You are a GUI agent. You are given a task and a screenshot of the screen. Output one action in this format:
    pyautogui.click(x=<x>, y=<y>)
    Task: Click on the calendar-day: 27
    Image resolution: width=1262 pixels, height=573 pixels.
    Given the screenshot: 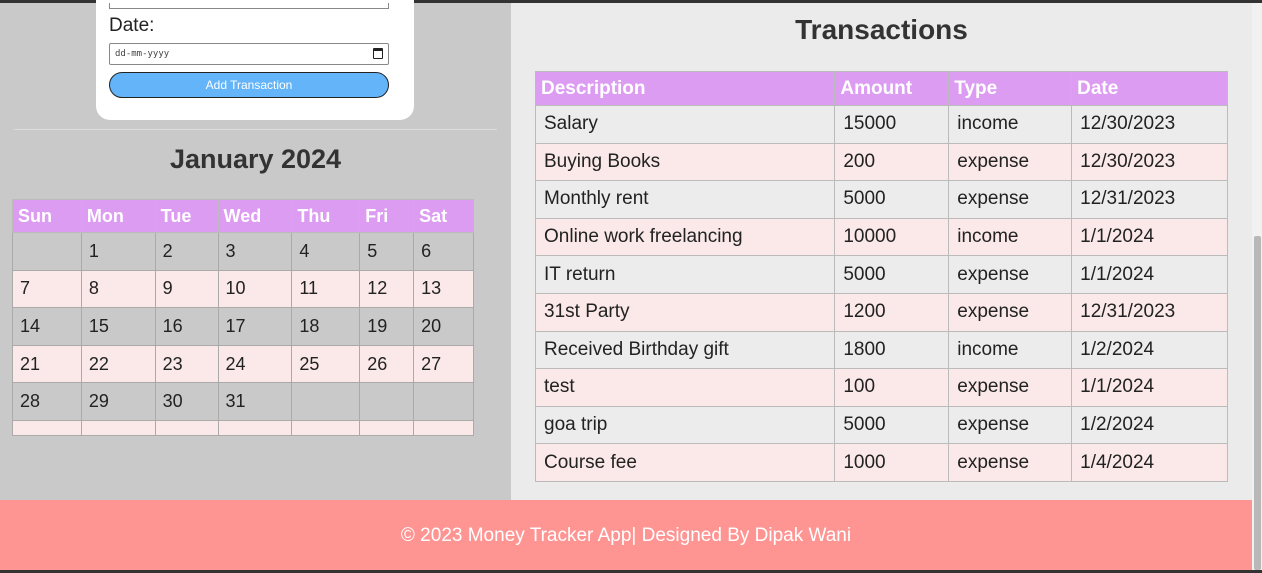 What is the action you would take?
    pyautogui.click(x=443, y=364)
    